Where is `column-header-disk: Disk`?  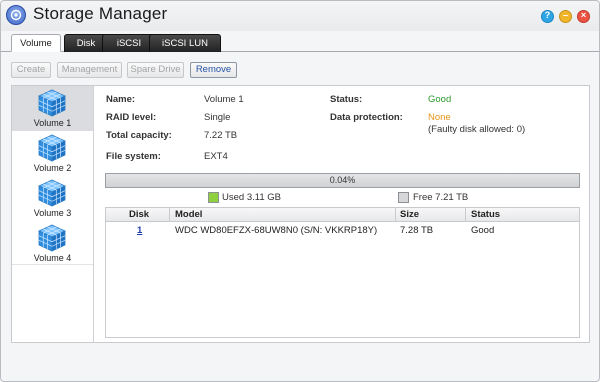
column-header-disk: Disk is located at coordinates (139, 214).